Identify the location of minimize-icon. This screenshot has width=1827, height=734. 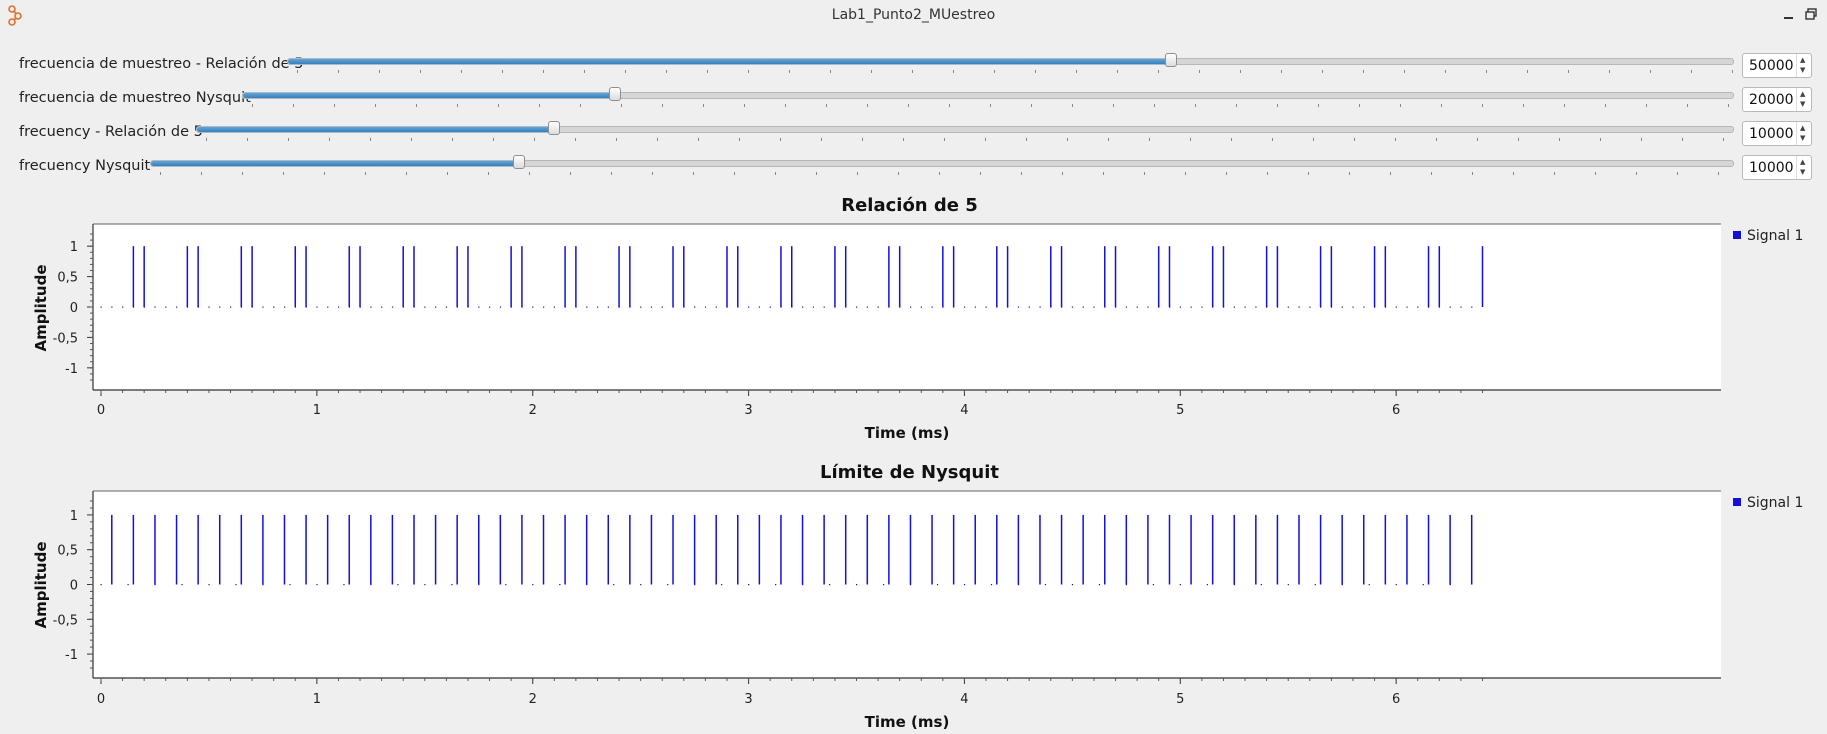
(1789, 14).